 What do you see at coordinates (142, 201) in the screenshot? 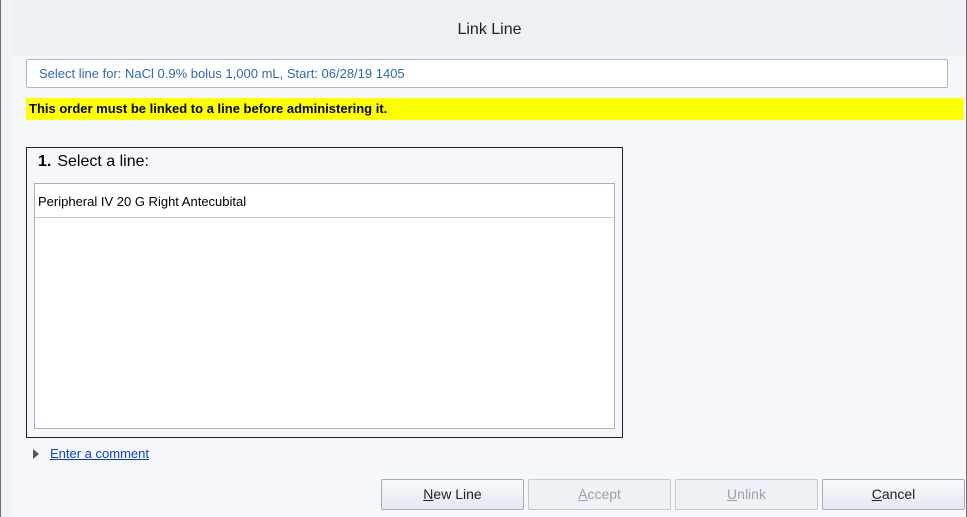
I see `line-item-label: Peripheral IV 20 G Right Antecubital` at bounding box center [142, 201].